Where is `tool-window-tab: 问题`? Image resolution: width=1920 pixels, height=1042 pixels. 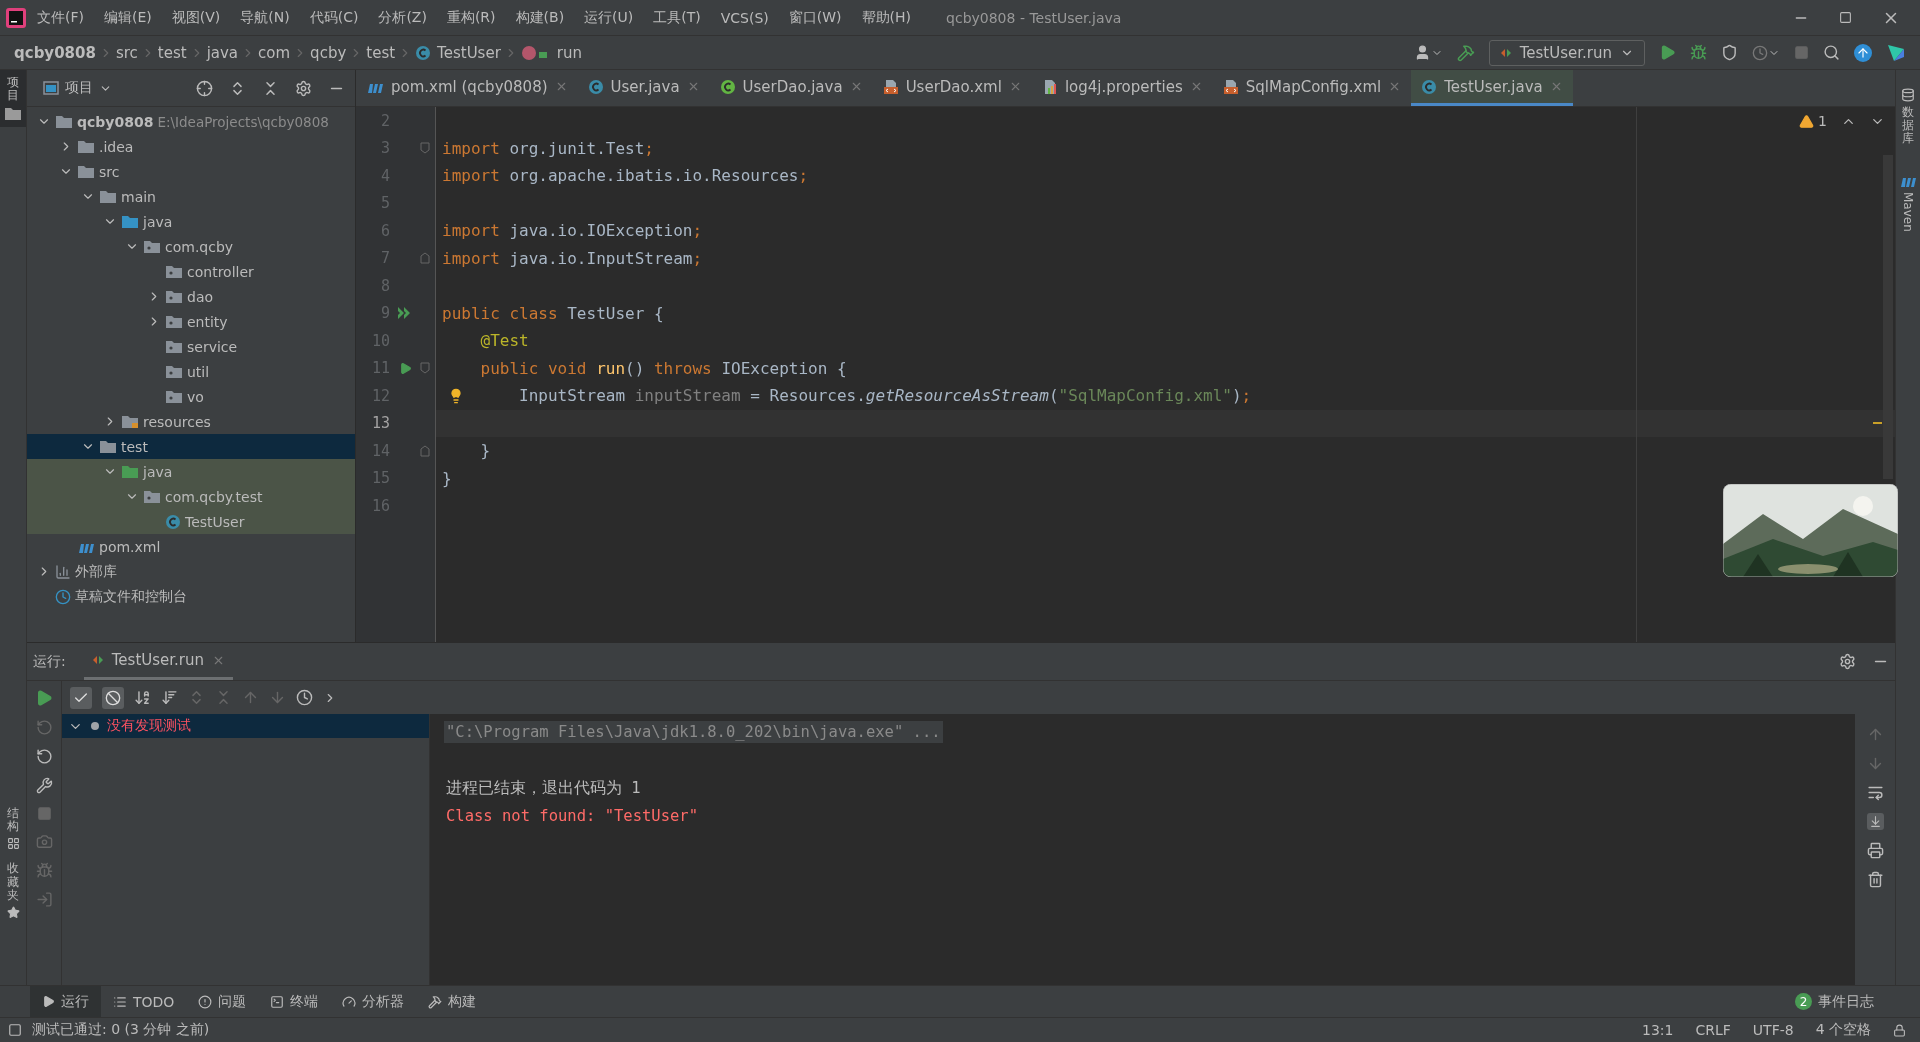 tool-window-tab: 问题 is located at coordinates (222, 1001).